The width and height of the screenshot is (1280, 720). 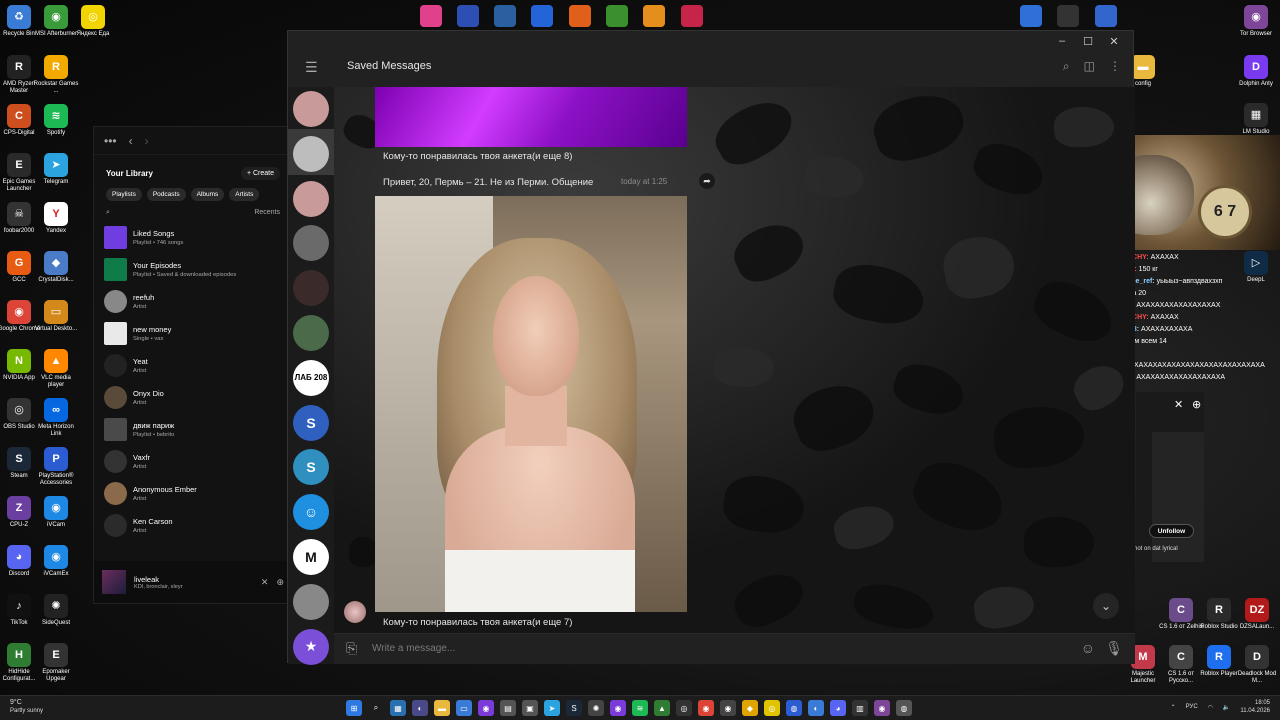 I want to click on taskbar-app-22-icon: ◐, so click(x=816, y=708).